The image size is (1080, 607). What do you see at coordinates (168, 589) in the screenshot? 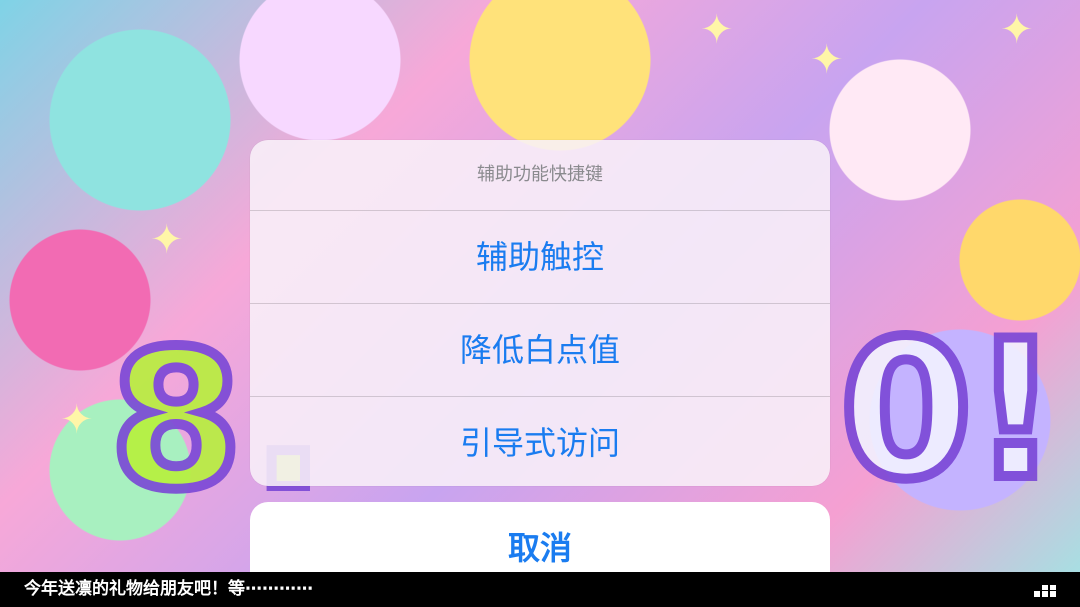
I see `marquee-text: 今年送凛的礼物给朋友吧！等⋯⋯⋯⋯` at bounding box center [168, 589].